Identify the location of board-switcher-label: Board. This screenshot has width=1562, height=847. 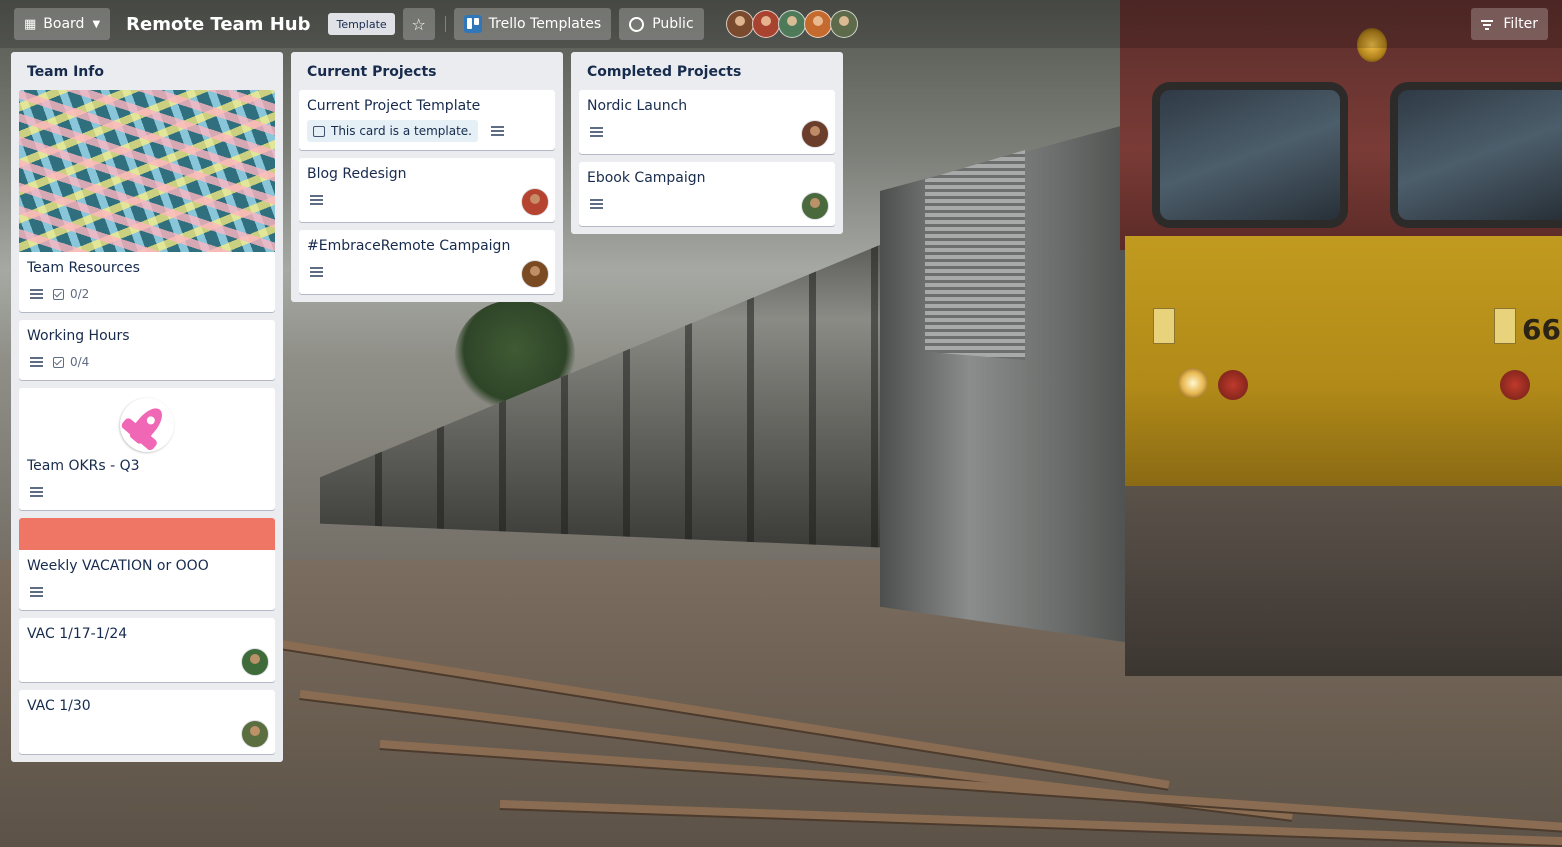
(64, 24).